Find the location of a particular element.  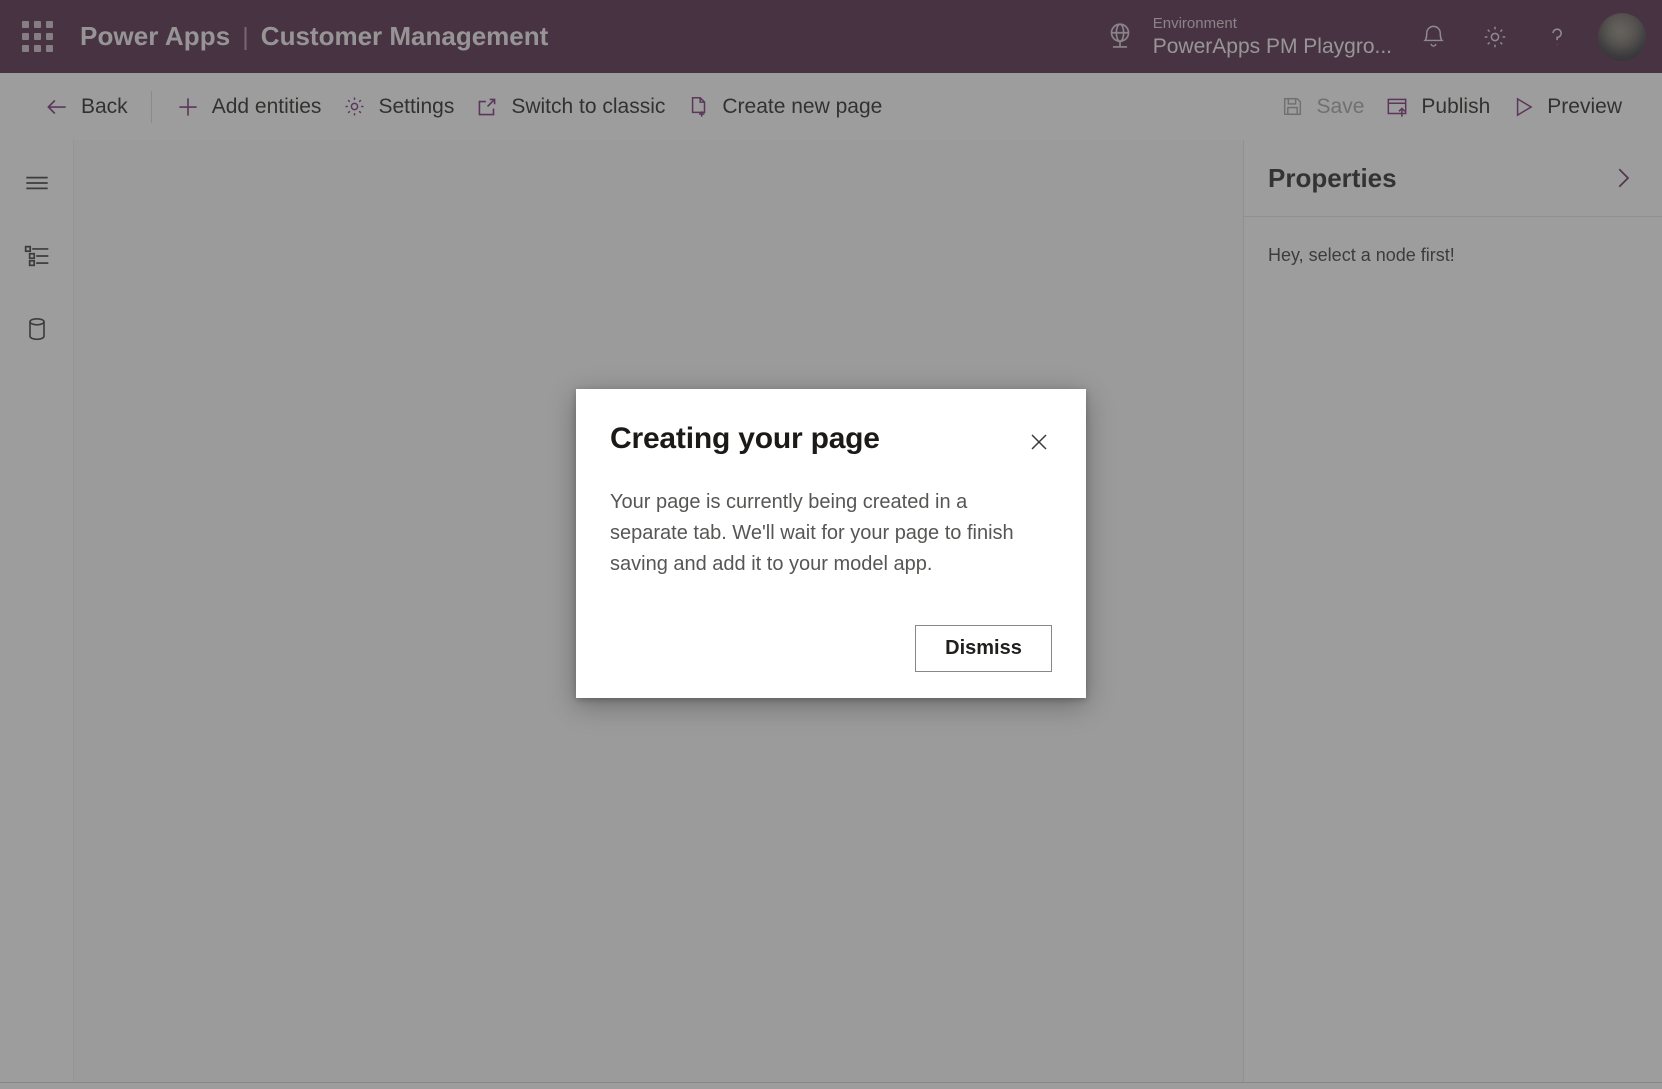

dialog-title: Creating your page is located at coordinates (745, 438).